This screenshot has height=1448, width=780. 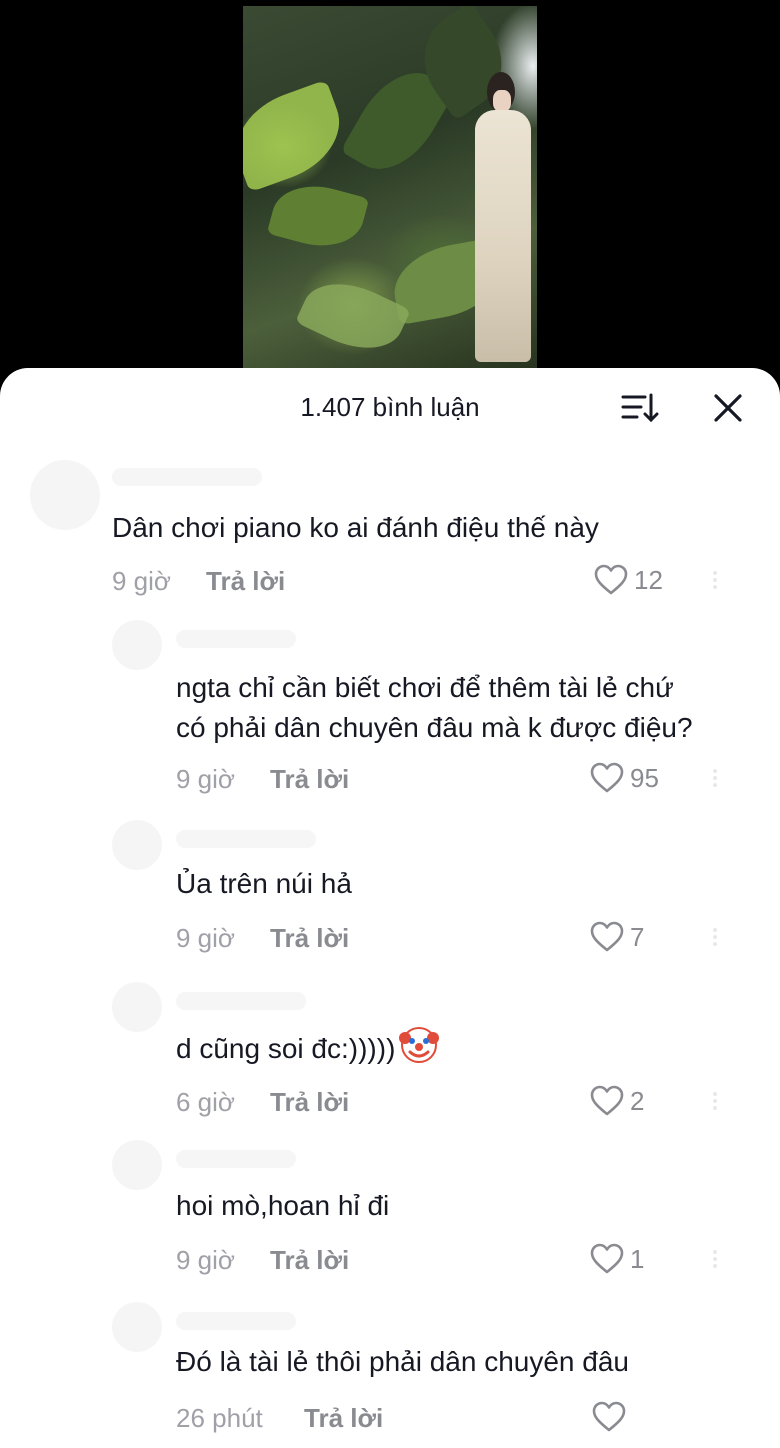 What do you see at coordinates (637, 1100) in the screenshot?
I see `like-count: 2` at bounding box center [637, 1100].